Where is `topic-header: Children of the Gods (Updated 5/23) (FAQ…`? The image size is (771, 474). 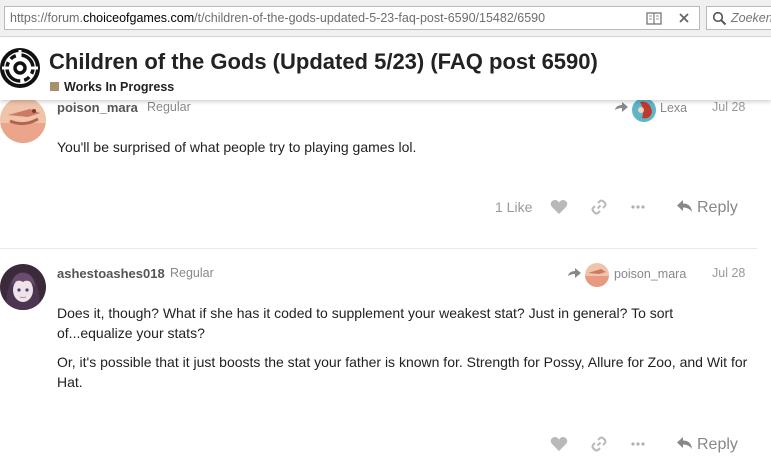 topic-header: Children of the Gods (Updated 5/23) (FAQ… is located at coordinates (385, 69).